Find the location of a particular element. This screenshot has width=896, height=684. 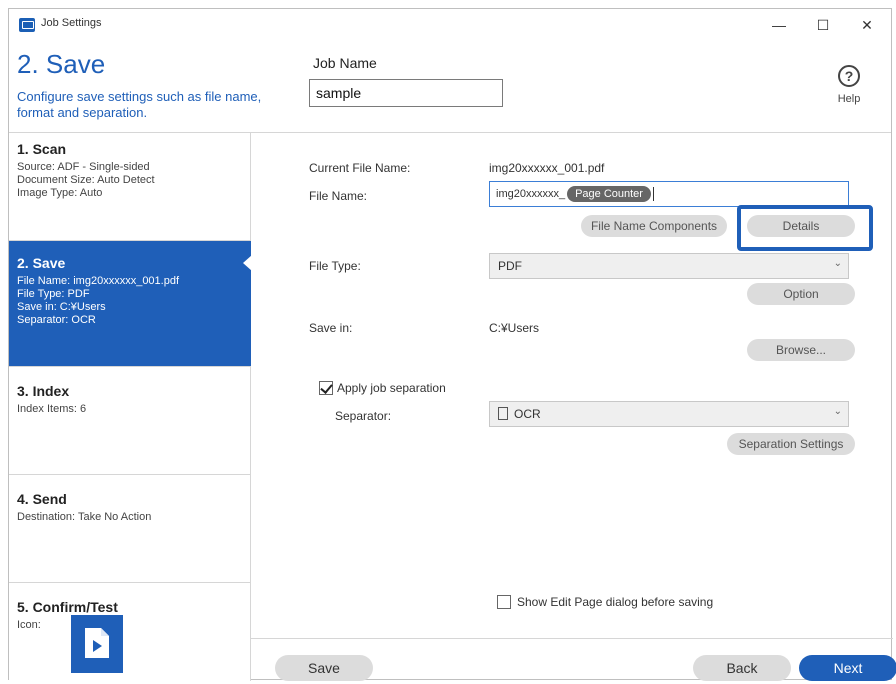

footer-divider is located at coordinates (572, 638).